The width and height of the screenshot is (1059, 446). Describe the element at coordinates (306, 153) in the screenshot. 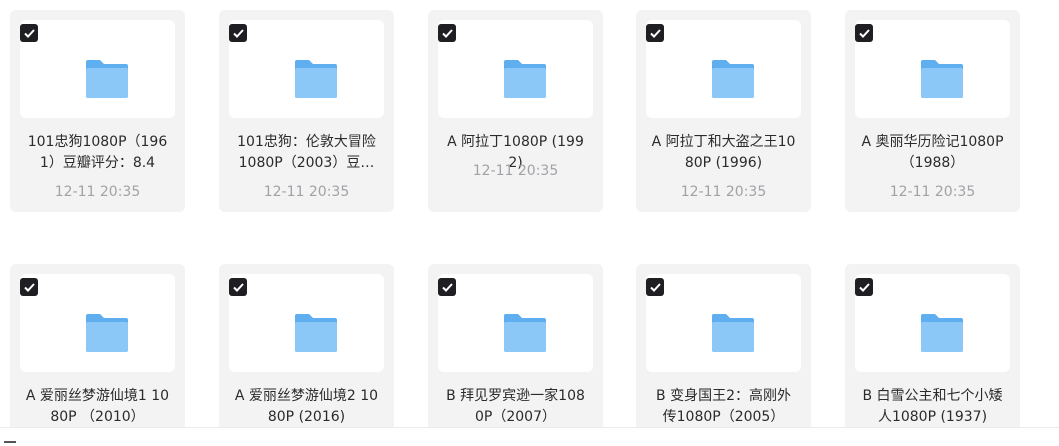

I see `file-name: 101忠狗：伦敦大冒险1080P（2003）豆瓣评分` at that location.